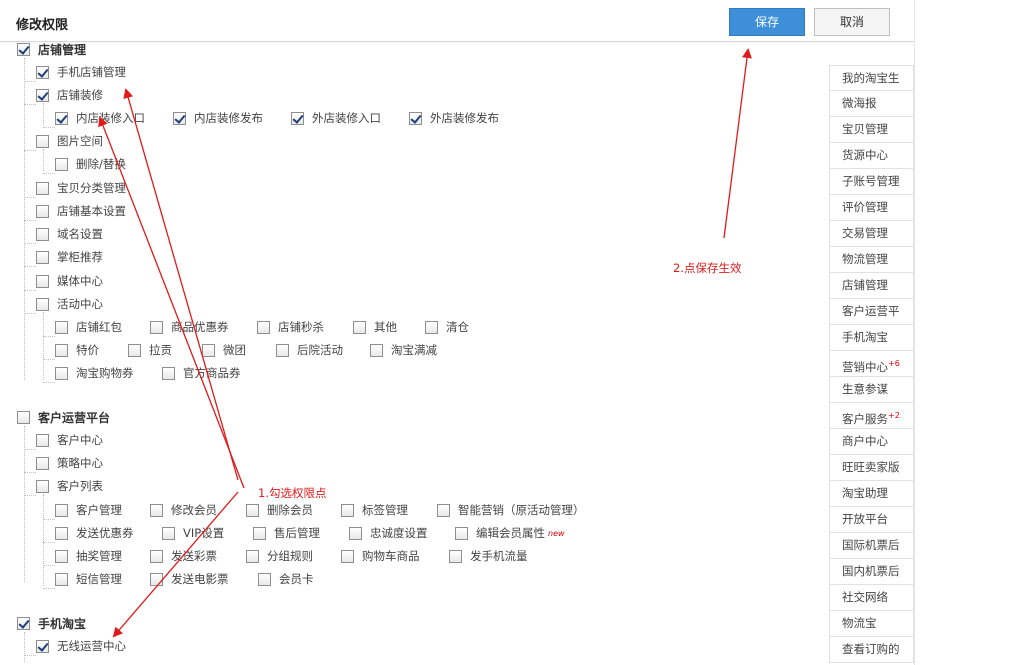  What do you see at coordinates (42, 440) in the screenshot?
I see `checkbox-crm-center` at bounding box center [42, 440].